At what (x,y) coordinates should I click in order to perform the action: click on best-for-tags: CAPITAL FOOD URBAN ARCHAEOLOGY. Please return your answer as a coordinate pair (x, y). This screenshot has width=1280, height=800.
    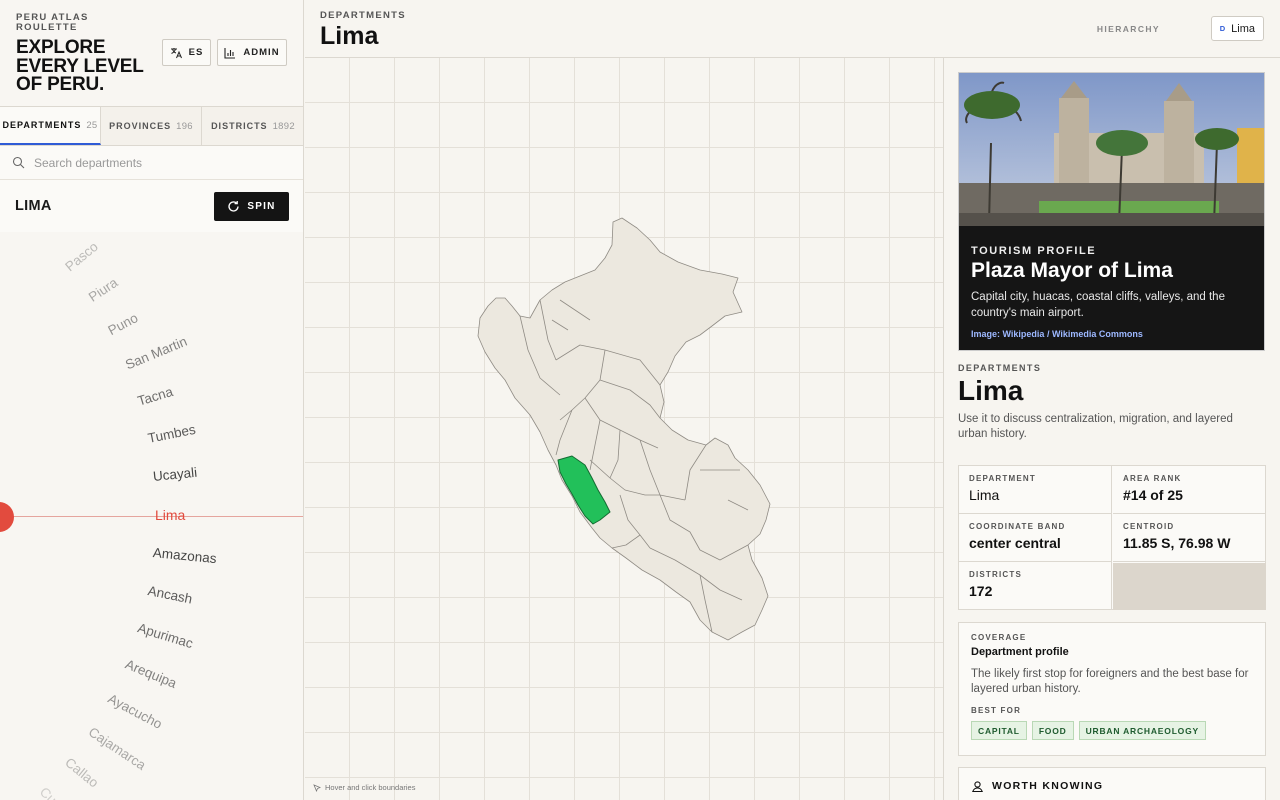
    Looking at the image, I should click on (1112, 730).